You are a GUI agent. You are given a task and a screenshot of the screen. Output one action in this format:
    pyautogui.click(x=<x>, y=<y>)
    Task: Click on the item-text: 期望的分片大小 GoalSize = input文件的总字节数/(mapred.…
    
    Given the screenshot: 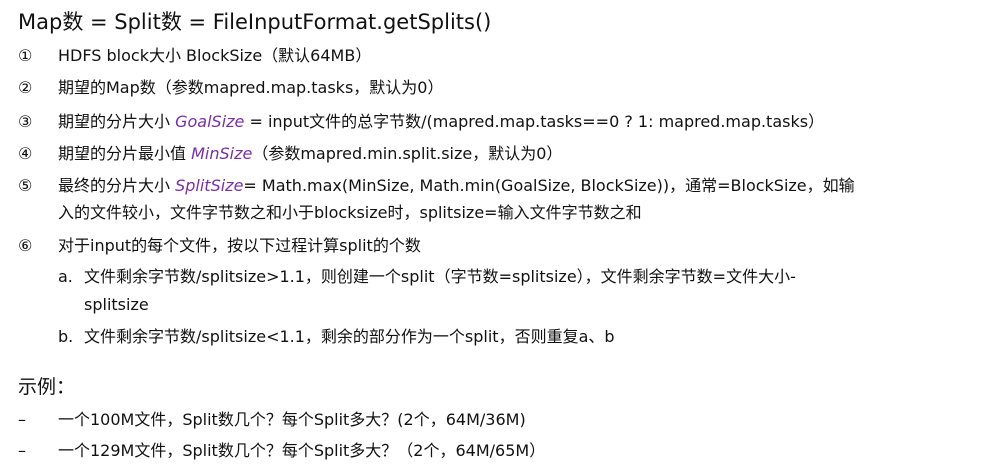 What is the action you would take?
    pyautogui.click(x=441, y=122)
    